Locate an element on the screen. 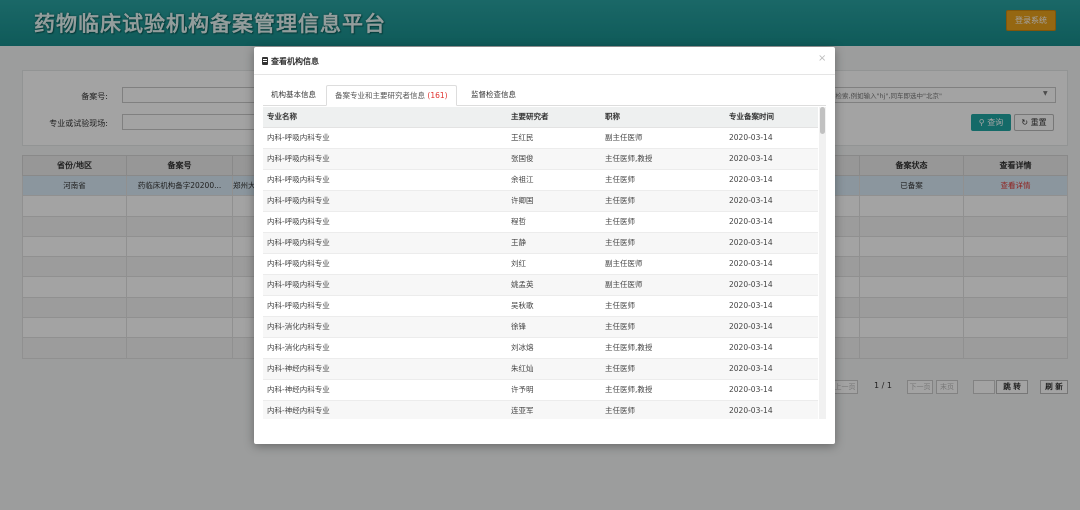 Image resolution: width=1080 pixels, height=510 pixels. cell-investigator: 许予明 is located at coordinates (554, 390).